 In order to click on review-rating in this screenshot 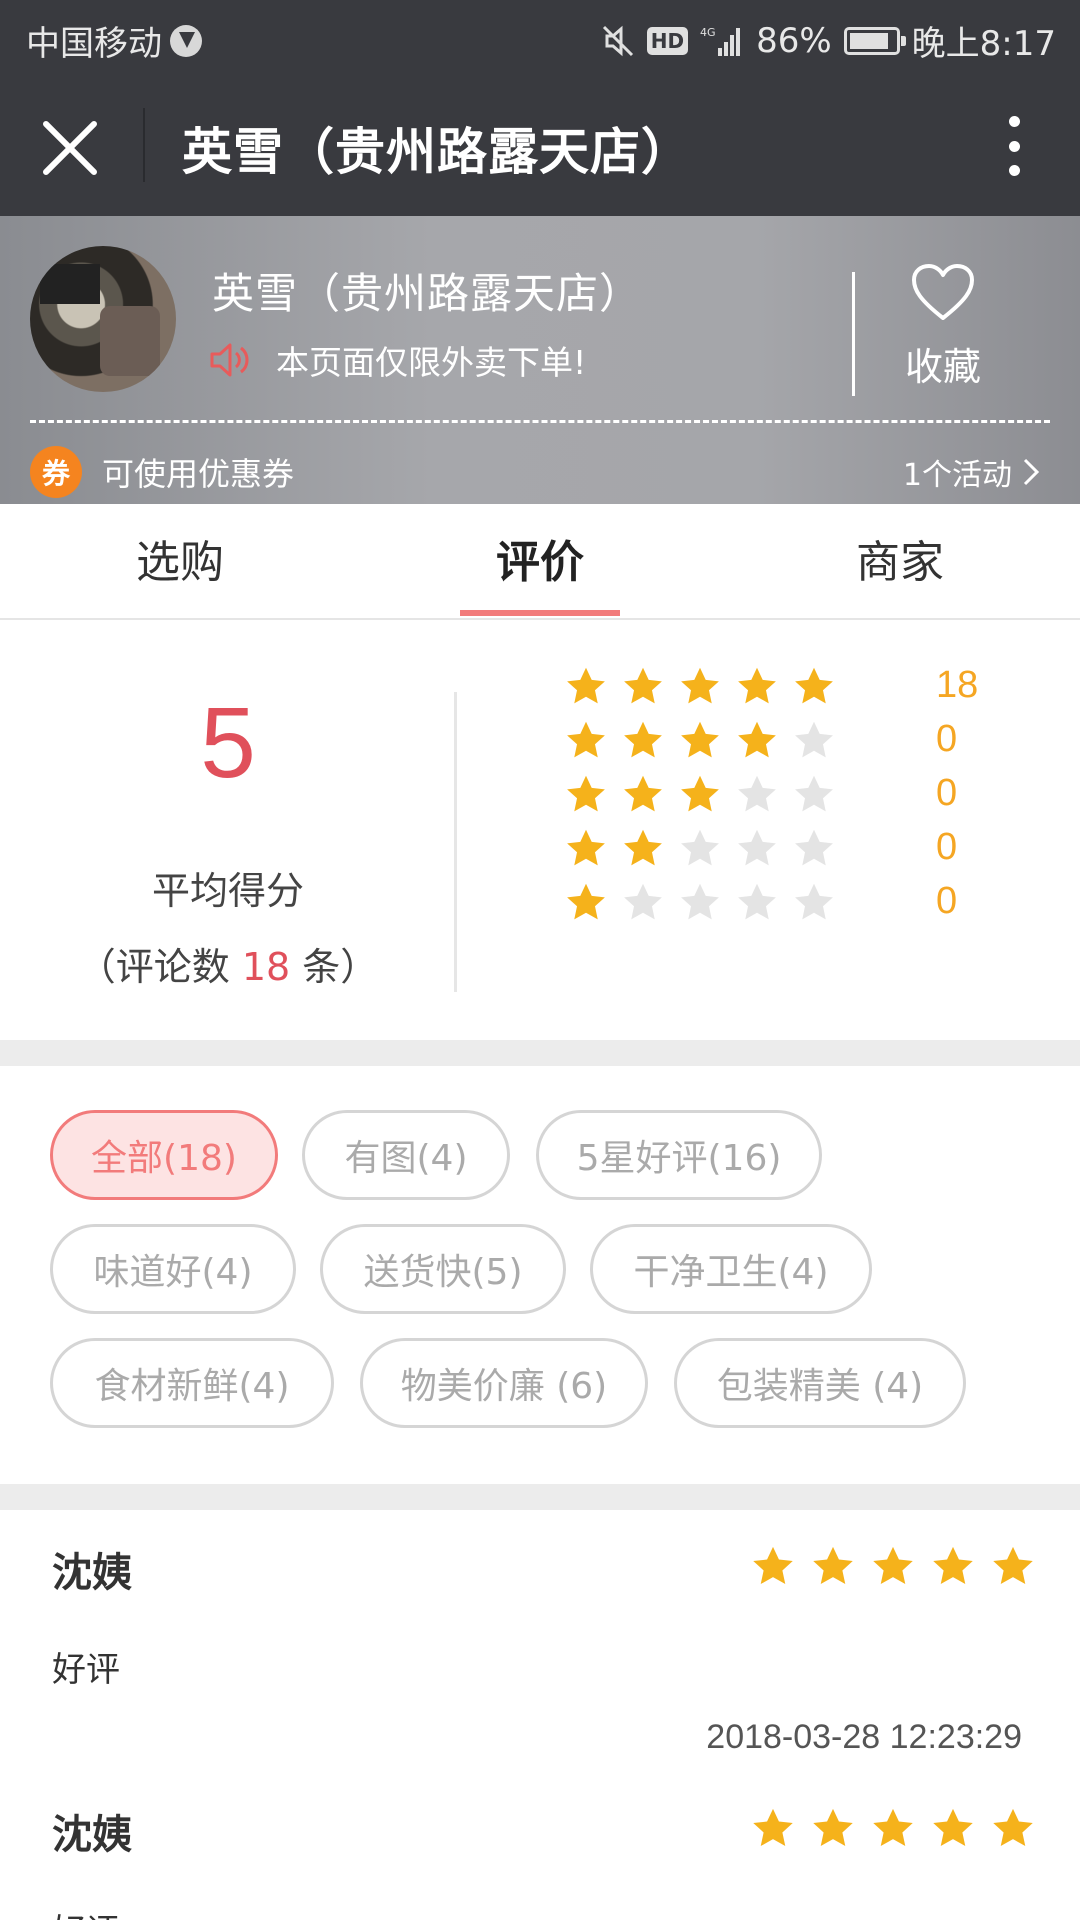, I will do `click(893, 1567)`.